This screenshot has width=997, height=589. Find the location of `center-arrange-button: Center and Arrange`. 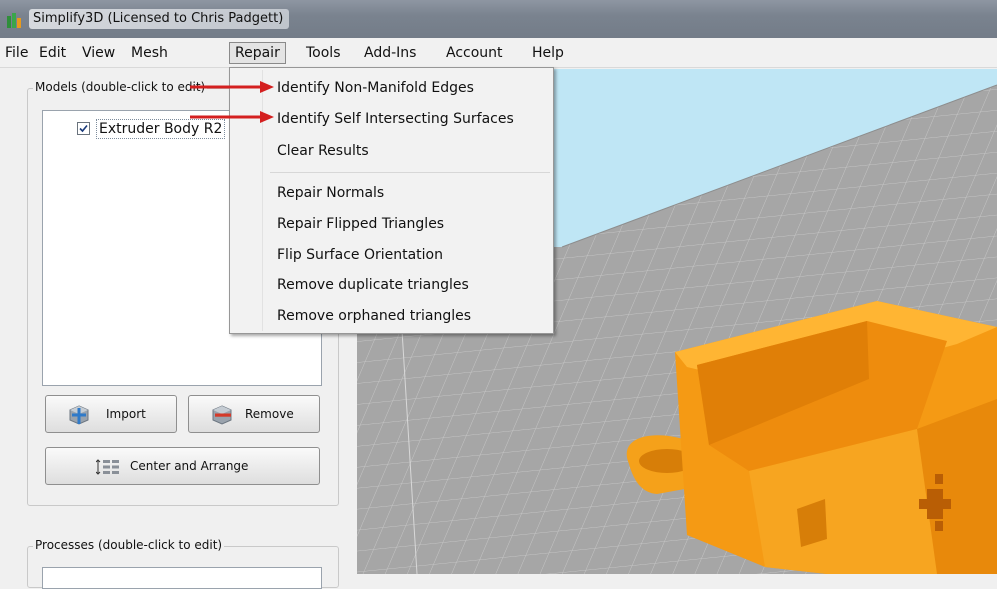

center-arrange-button: Center and Arrange is located at coordinates (182, 466).